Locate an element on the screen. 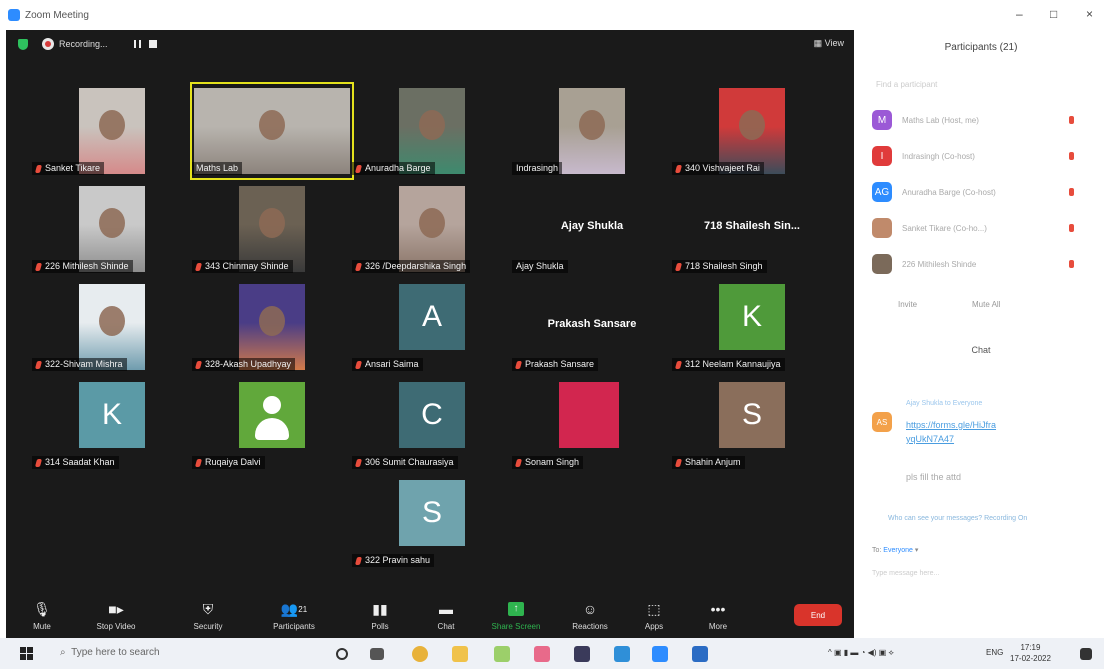 The height and width of the screenshot is (669, 1104). participant-list-item: M Maths Lab (Host, me) is located at coordinates (982, 120).